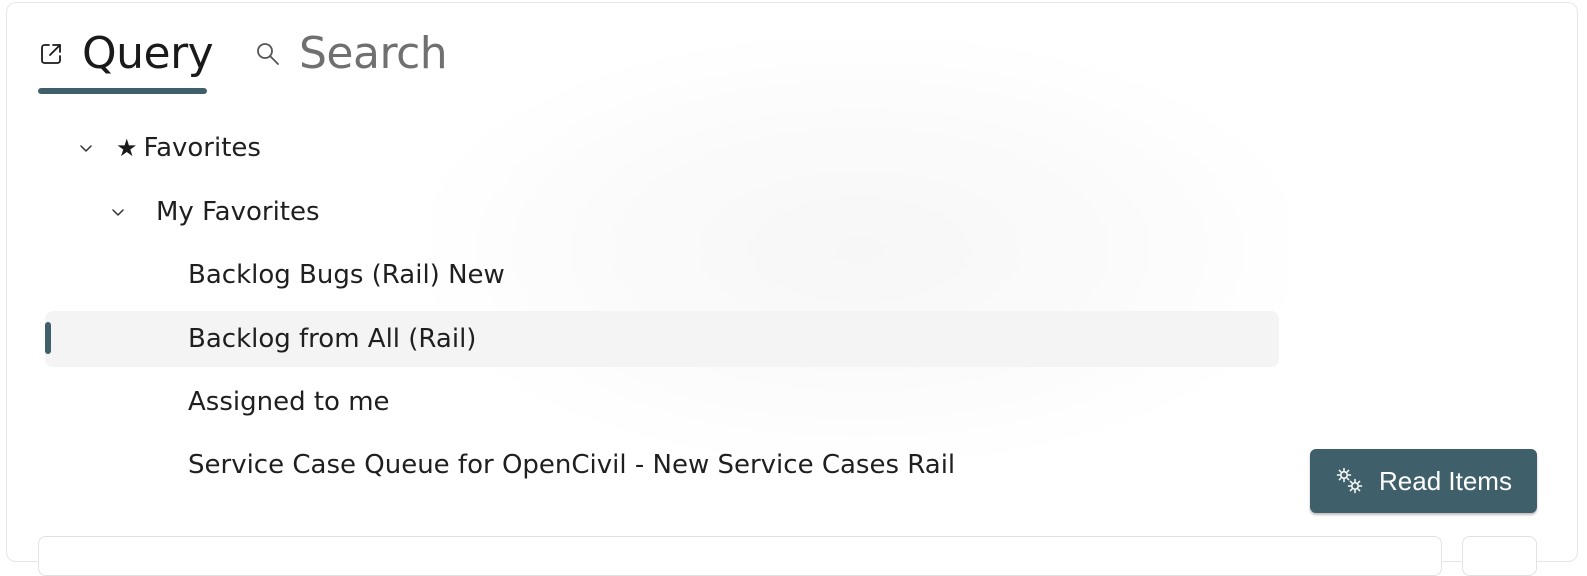 The image size is (1587, 576). Describe the element at coordinates (1350, 481) in the screenshot. I see `gears-icon` at that location.